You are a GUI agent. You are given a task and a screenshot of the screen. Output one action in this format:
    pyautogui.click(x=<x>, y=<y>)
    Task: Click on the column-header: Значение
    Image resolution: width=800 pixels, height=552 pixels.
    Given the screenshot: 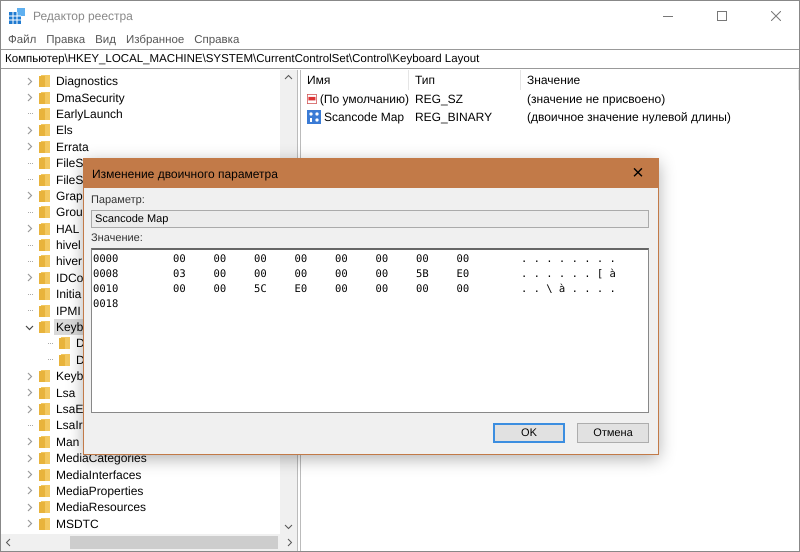 What is the action you would take?
    pyautogui.click(x=660, y=80)
    